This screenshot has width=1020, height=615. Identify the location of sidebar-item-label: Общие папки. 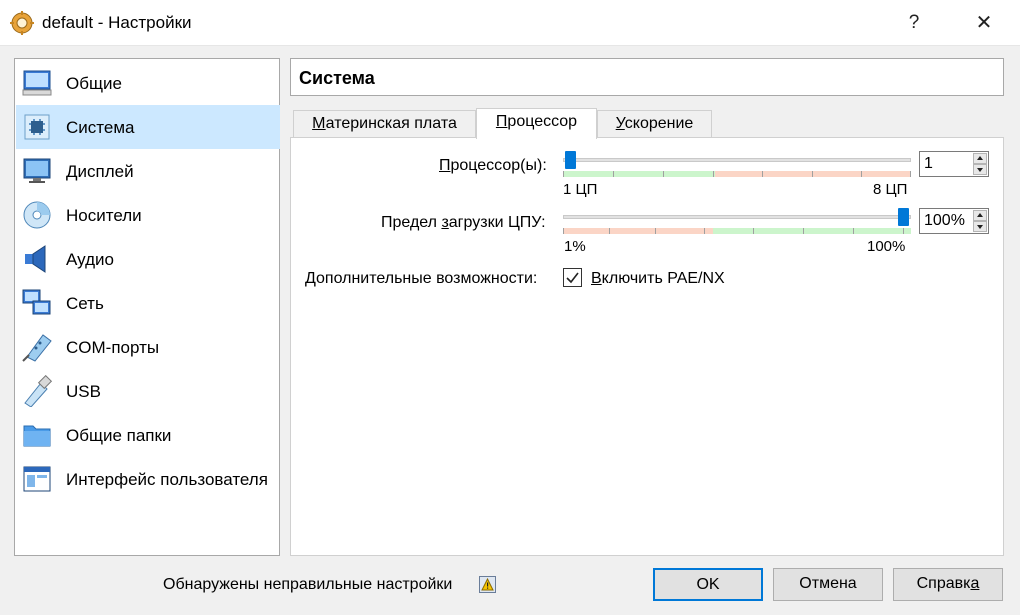
(119, 435).